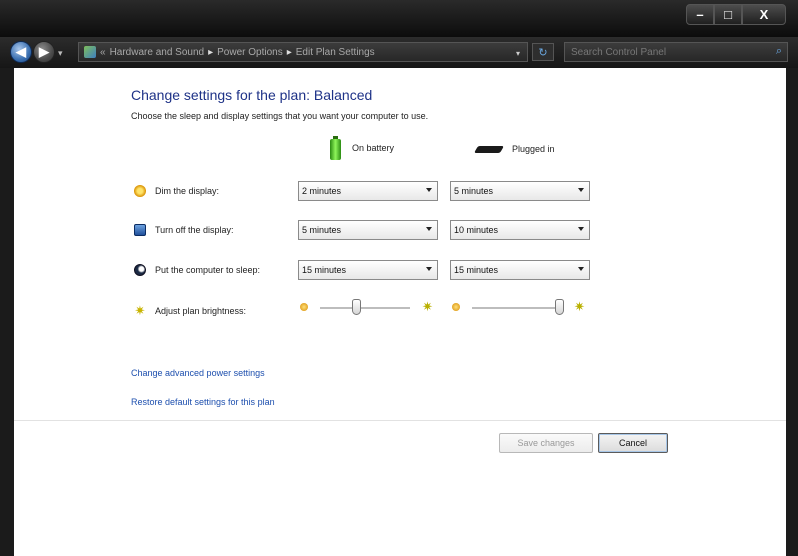  What do you see at coordinates (322, 191) in the screenshot?
I see `dim-display-battery-value: 2 minutes` at bounding box center [322, 191].